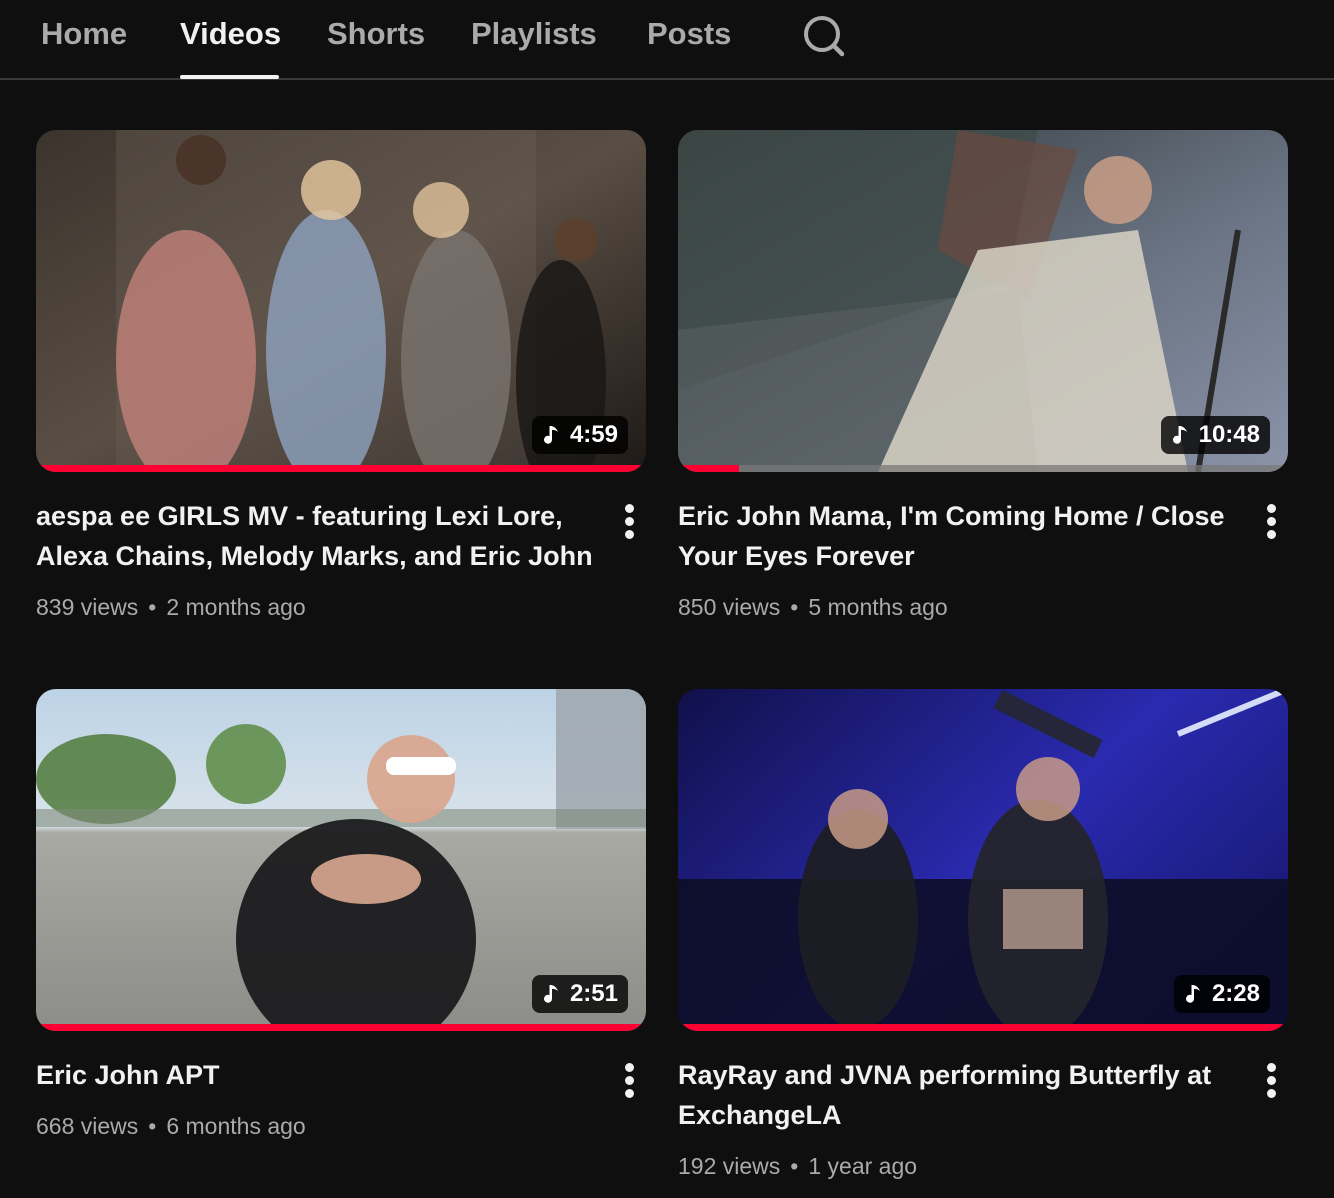  Describe the element at coordinates (236, 1126) in the screenshot. I see `upload-age: 6 months ago` at that location.